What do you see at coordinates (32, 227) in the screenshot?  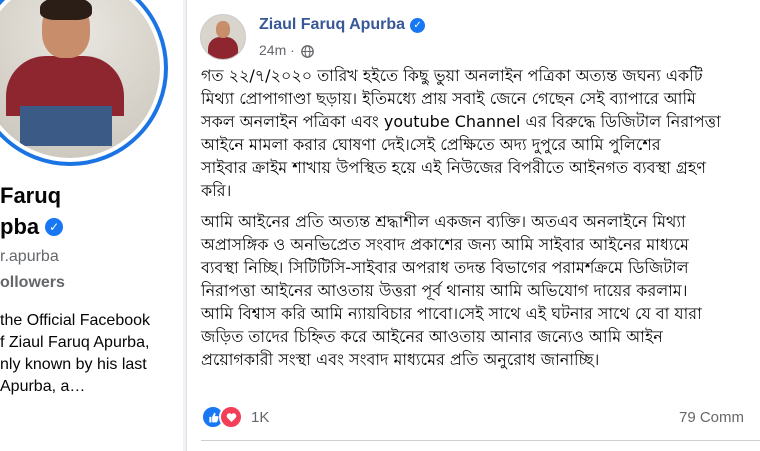 I see `profile-name-line2: pba ✓` at bounding box center [32, 227].